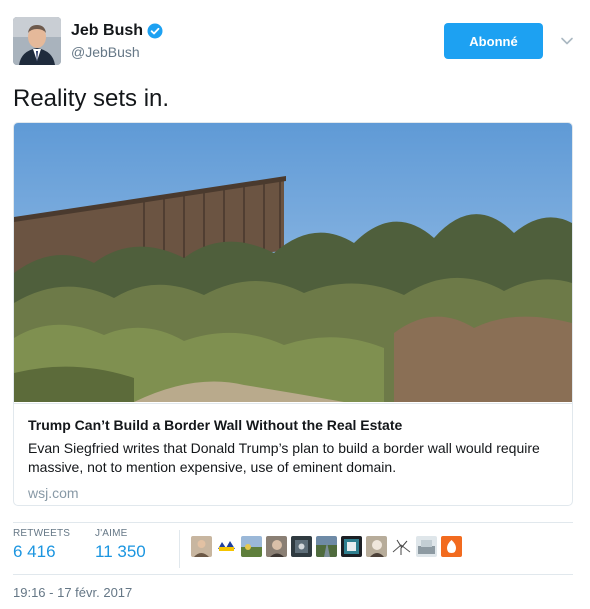 Image resolution: width=590 pixels, height=609 pixels. What do you see at coordinates (567, 41) in the screenshot?
I see `chevron-down-icon` at bounding box center [567, 41].